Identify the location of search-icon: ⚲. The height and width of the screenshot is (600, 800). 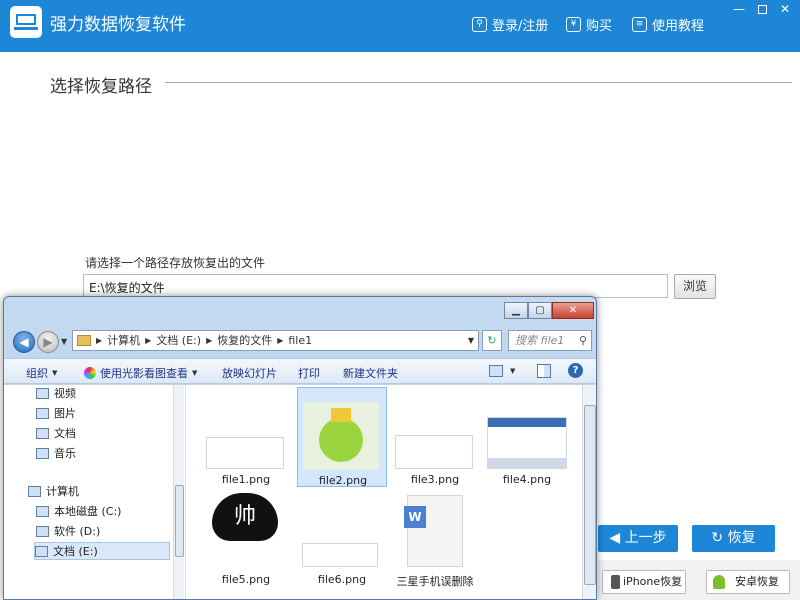
(582, 340).